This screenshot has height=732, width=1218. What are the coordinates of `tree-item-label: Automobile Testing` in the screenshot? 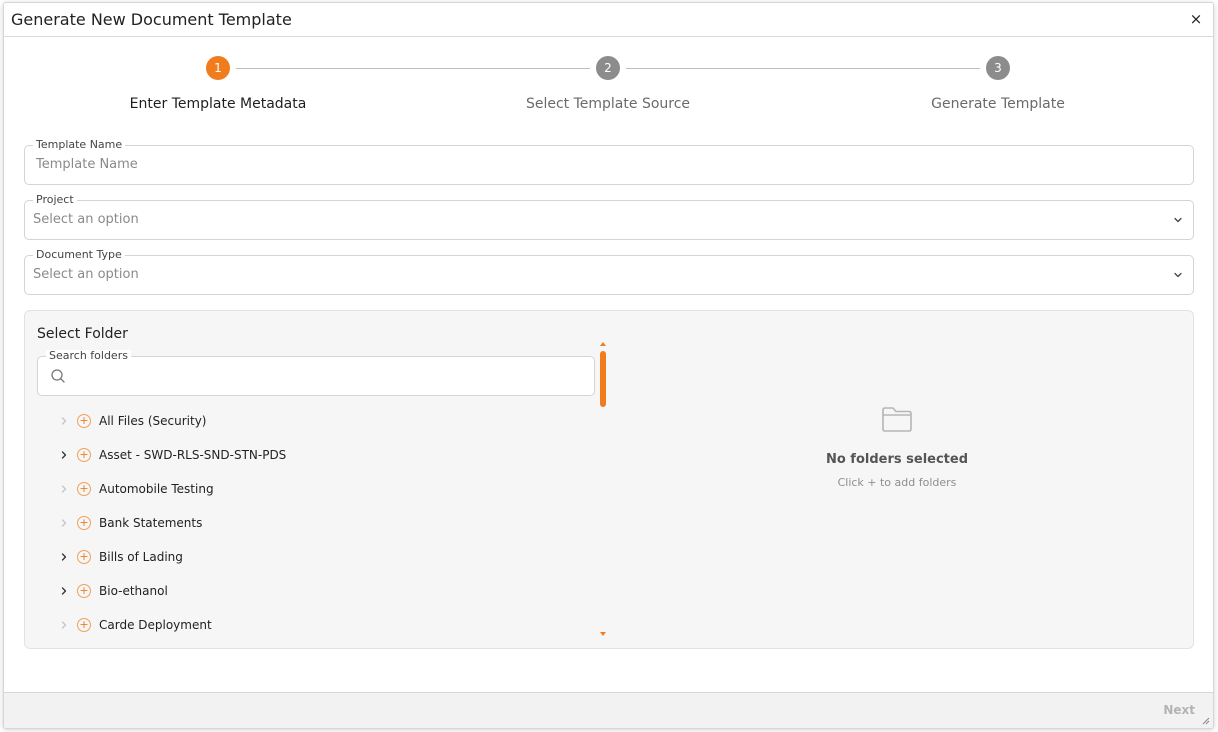 It's located at (156, 489).